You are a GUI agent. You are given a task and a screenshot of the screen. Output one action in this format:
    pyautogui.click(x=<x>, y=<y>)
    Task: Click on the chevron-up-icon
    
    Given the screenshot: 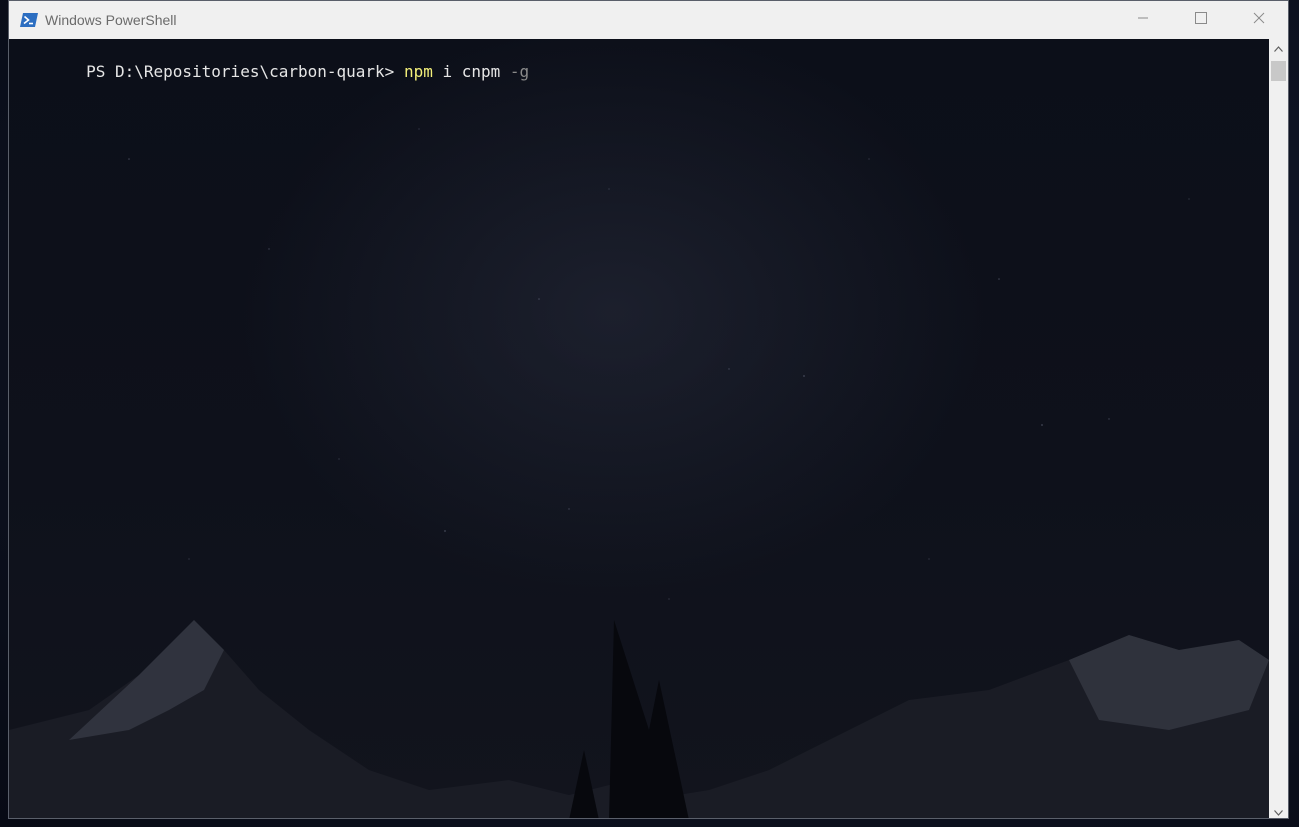 What is the action you would take?
    pyautogui.click(x=1278, y=48)
    